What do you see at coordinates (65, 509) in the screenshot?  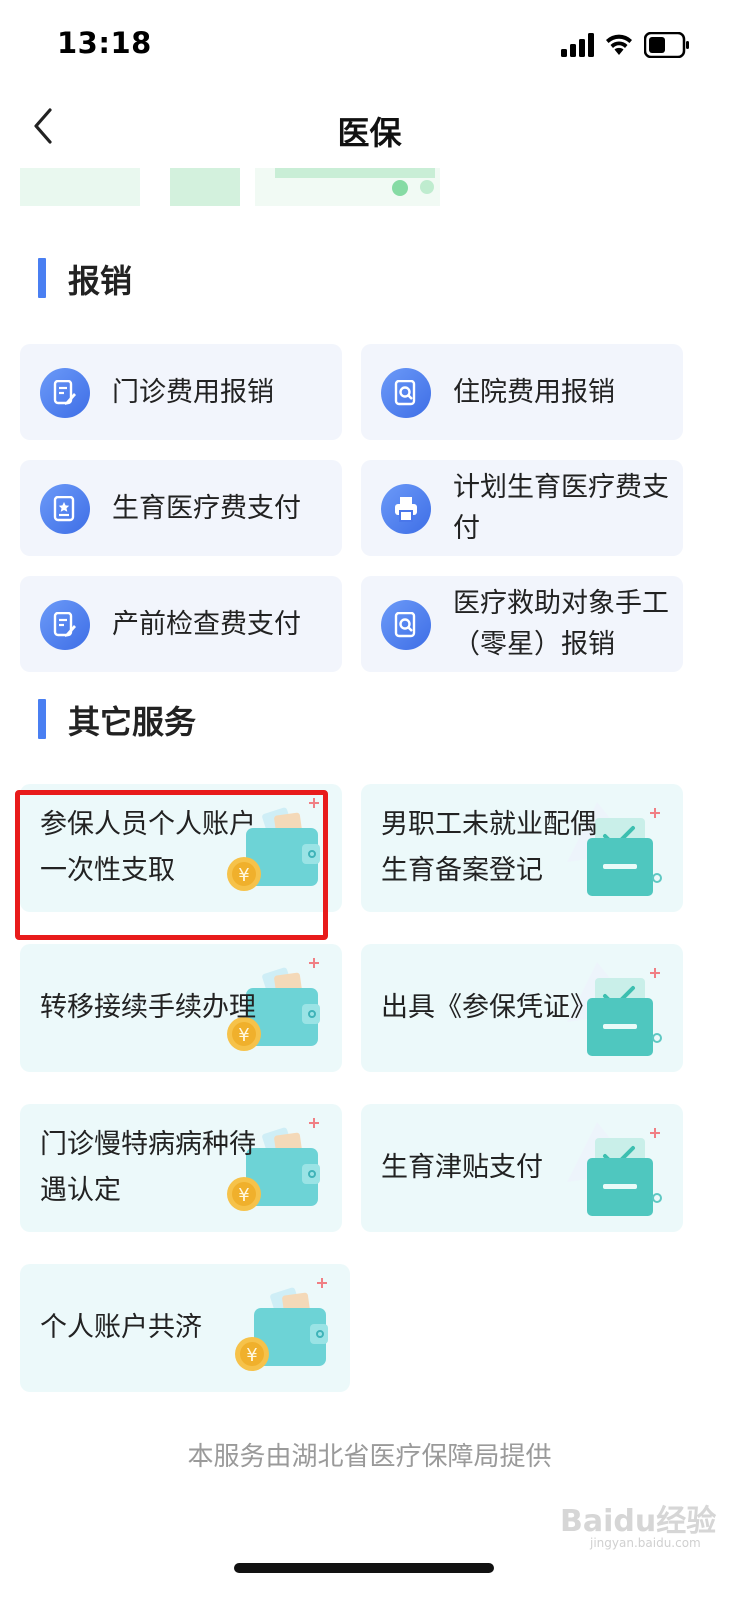 I see `star-document-icon` at bounding box center [65, 509].